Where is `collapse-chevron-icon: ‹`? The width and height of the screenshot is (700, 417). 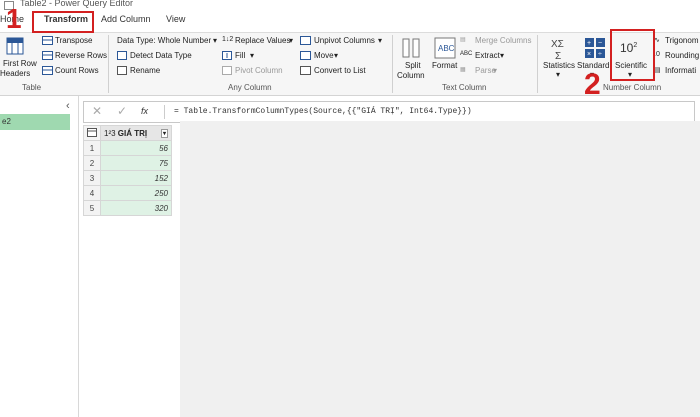
collapse-chevron-icon: ‹ is located at coordinates (68, 106).